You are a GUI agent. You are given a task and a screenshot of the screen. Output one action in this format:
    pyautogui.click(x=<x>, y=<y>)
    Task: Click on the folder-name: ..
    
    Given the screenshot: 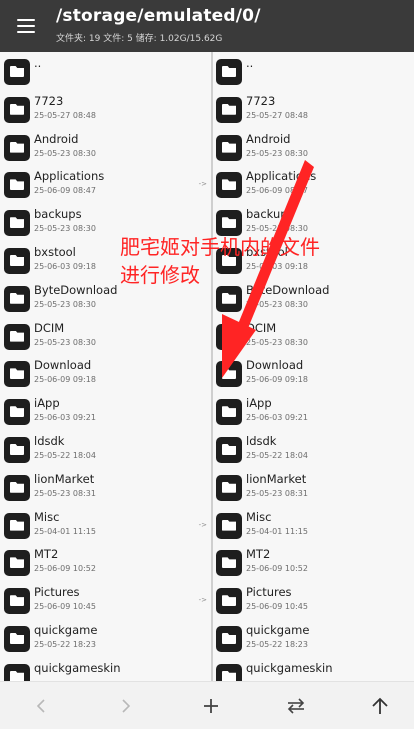 What is the action you would take?
    pyautogui.click(x=38, y=63)
    